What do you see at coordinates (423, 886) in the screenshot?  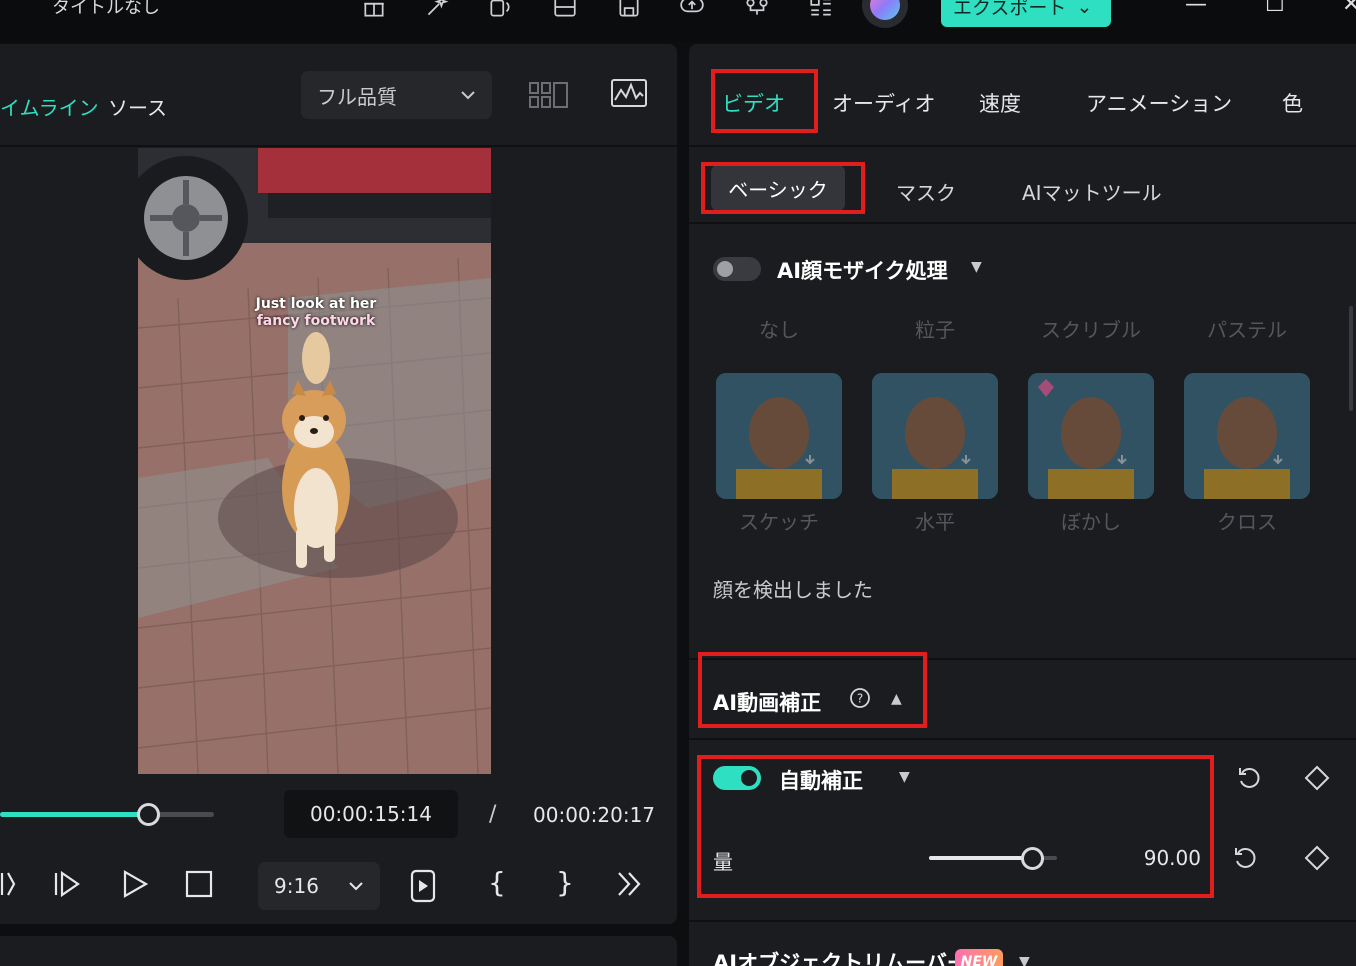 I see `snapshot-icon` at bounding box center [423, 886].